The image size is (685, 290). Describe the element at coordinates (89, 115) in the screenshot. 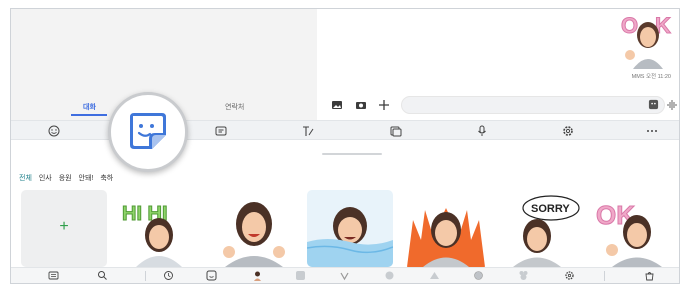

I see `tab-chats-indicator` at that location.